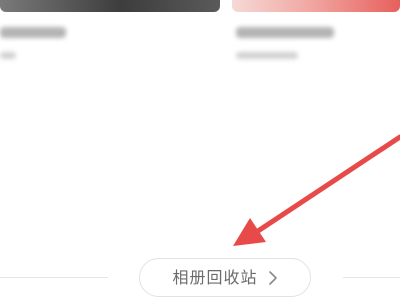 This screenshot has width=400, height=300. I want to click on recycle-bin-label: 相册回收站, so click(215, 277).